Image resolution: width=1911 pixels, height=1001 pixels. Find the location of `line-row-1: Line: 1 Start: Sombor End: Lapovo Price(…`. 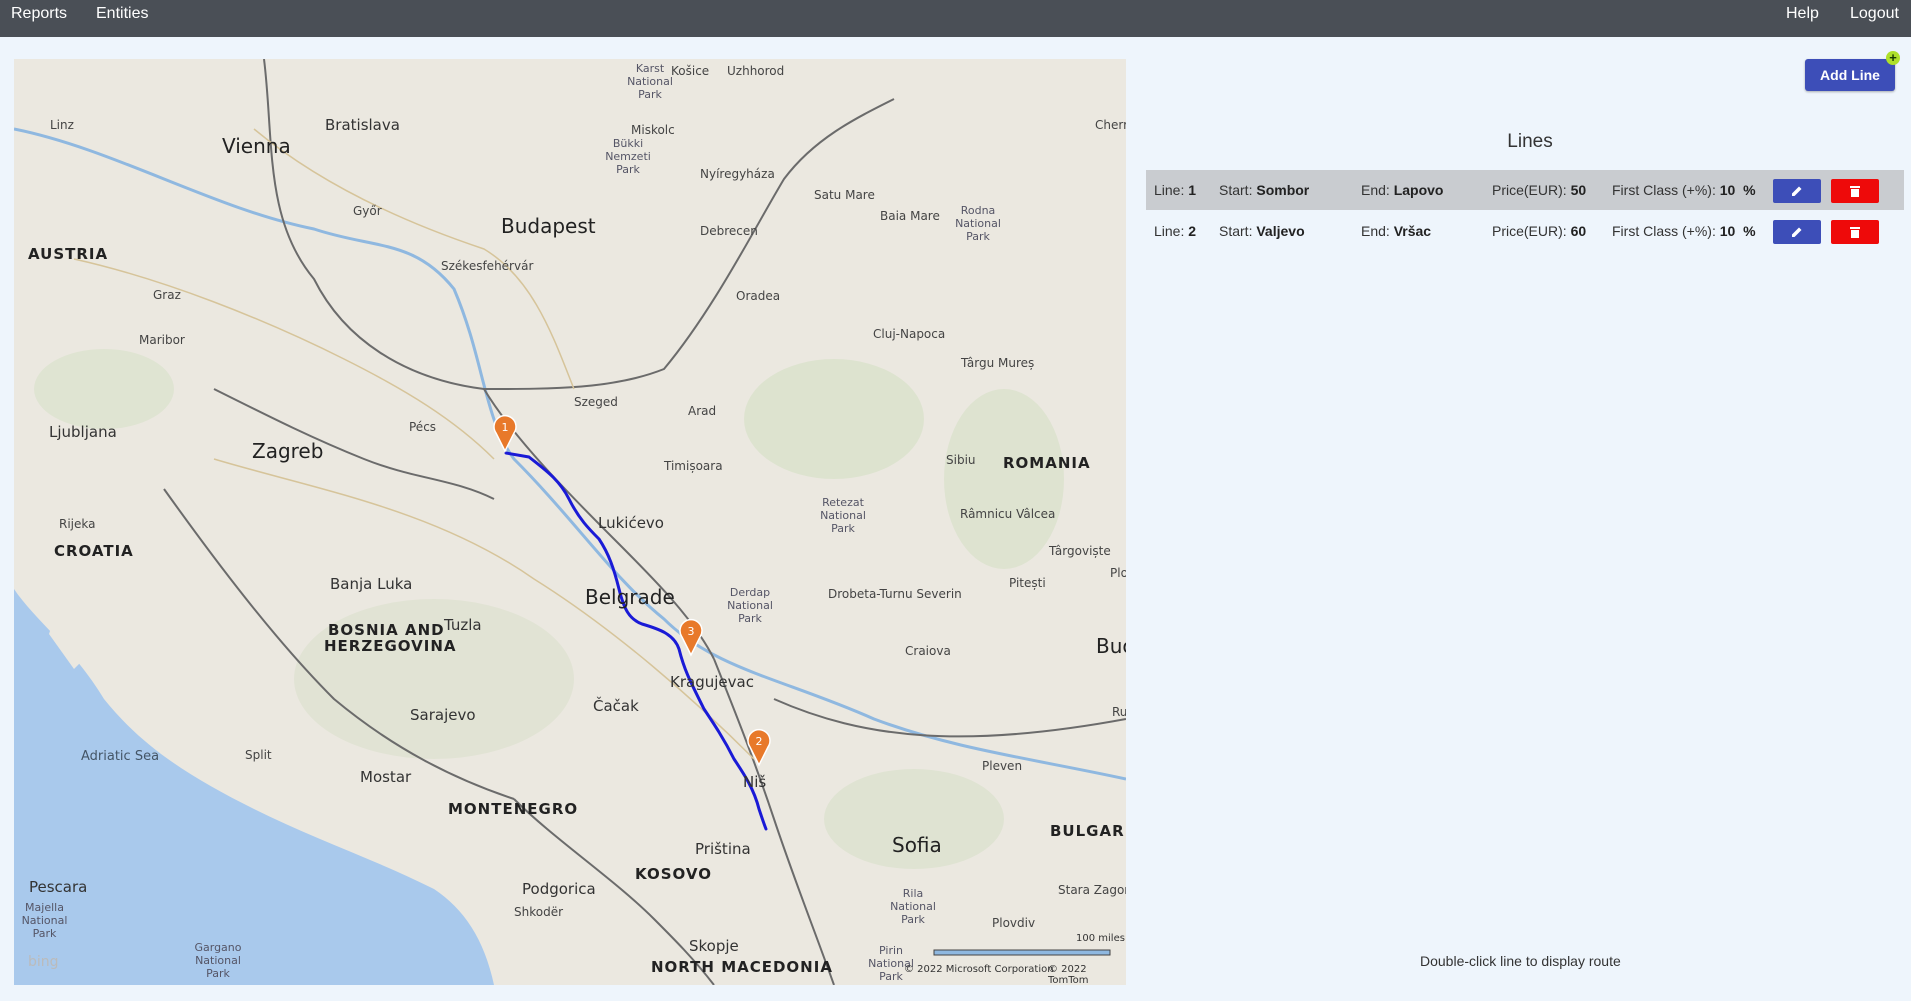

line-row-1: Line: 1 Start: Sombor End: Lapovo Price(… is located at coordinates (1525, 190).